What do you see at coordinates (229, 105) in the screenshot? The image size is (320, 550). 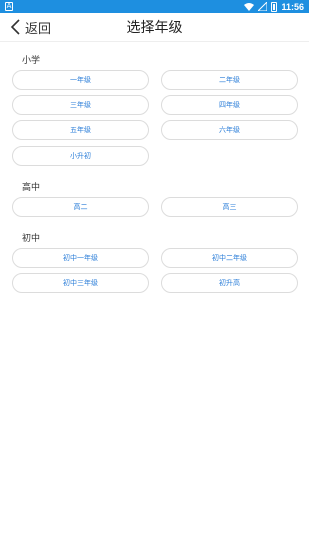 I see `grade-button-grade-4: 四年级` at bounding box center [229, 105].